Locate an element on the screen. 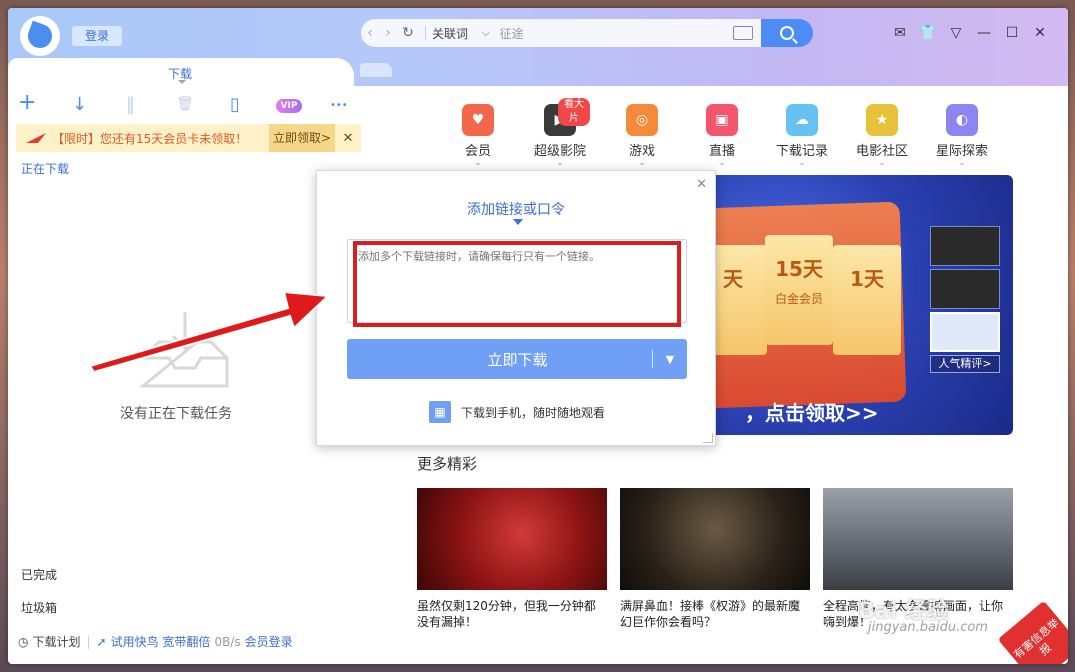  back-icon: ‹ is located at coordinates (370, 33).